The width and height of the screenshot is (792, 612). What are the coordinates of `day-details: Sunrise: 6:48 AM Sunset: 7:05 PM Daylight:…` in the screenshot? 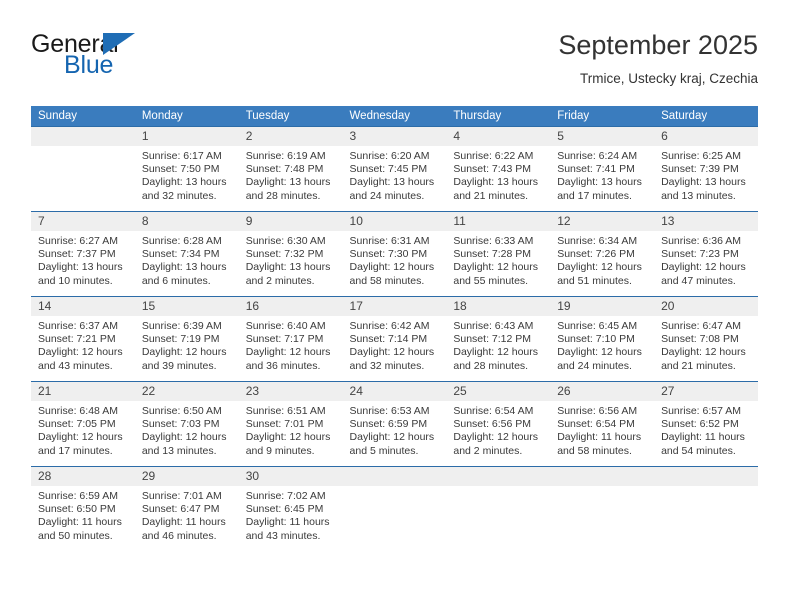 It's located at (83, 429).